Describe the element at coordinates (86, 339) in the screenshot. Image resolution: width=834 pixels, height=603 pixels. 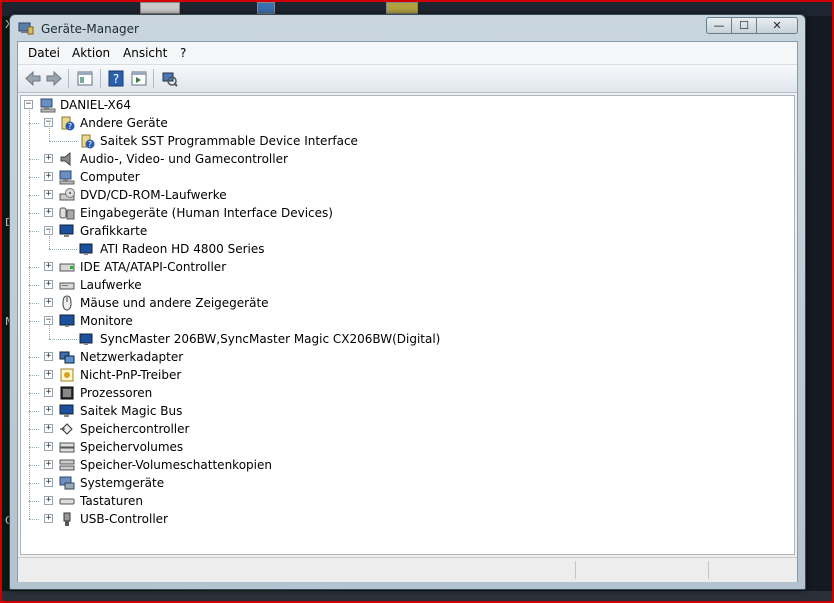
I see `device-icon` at that location.